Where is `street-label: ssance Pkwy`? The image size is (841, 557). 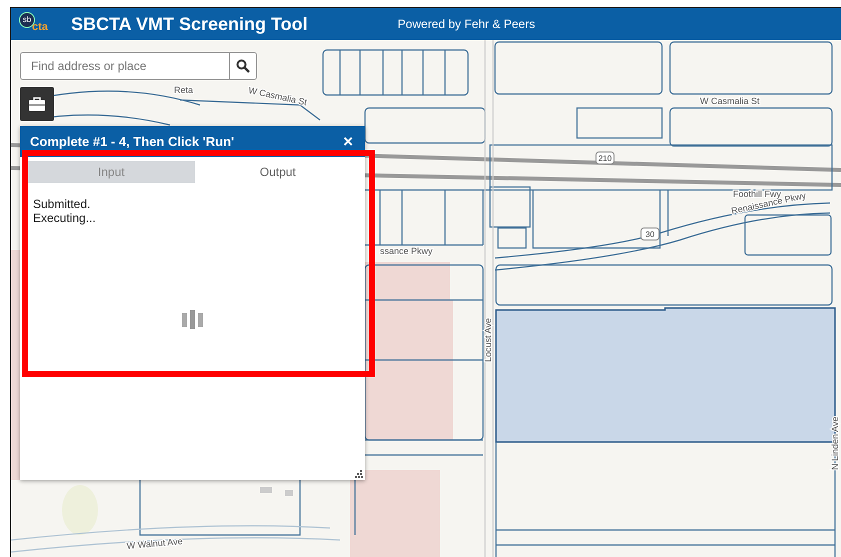
street-label: ssance Pkwy is located at coordinates (406, 251).